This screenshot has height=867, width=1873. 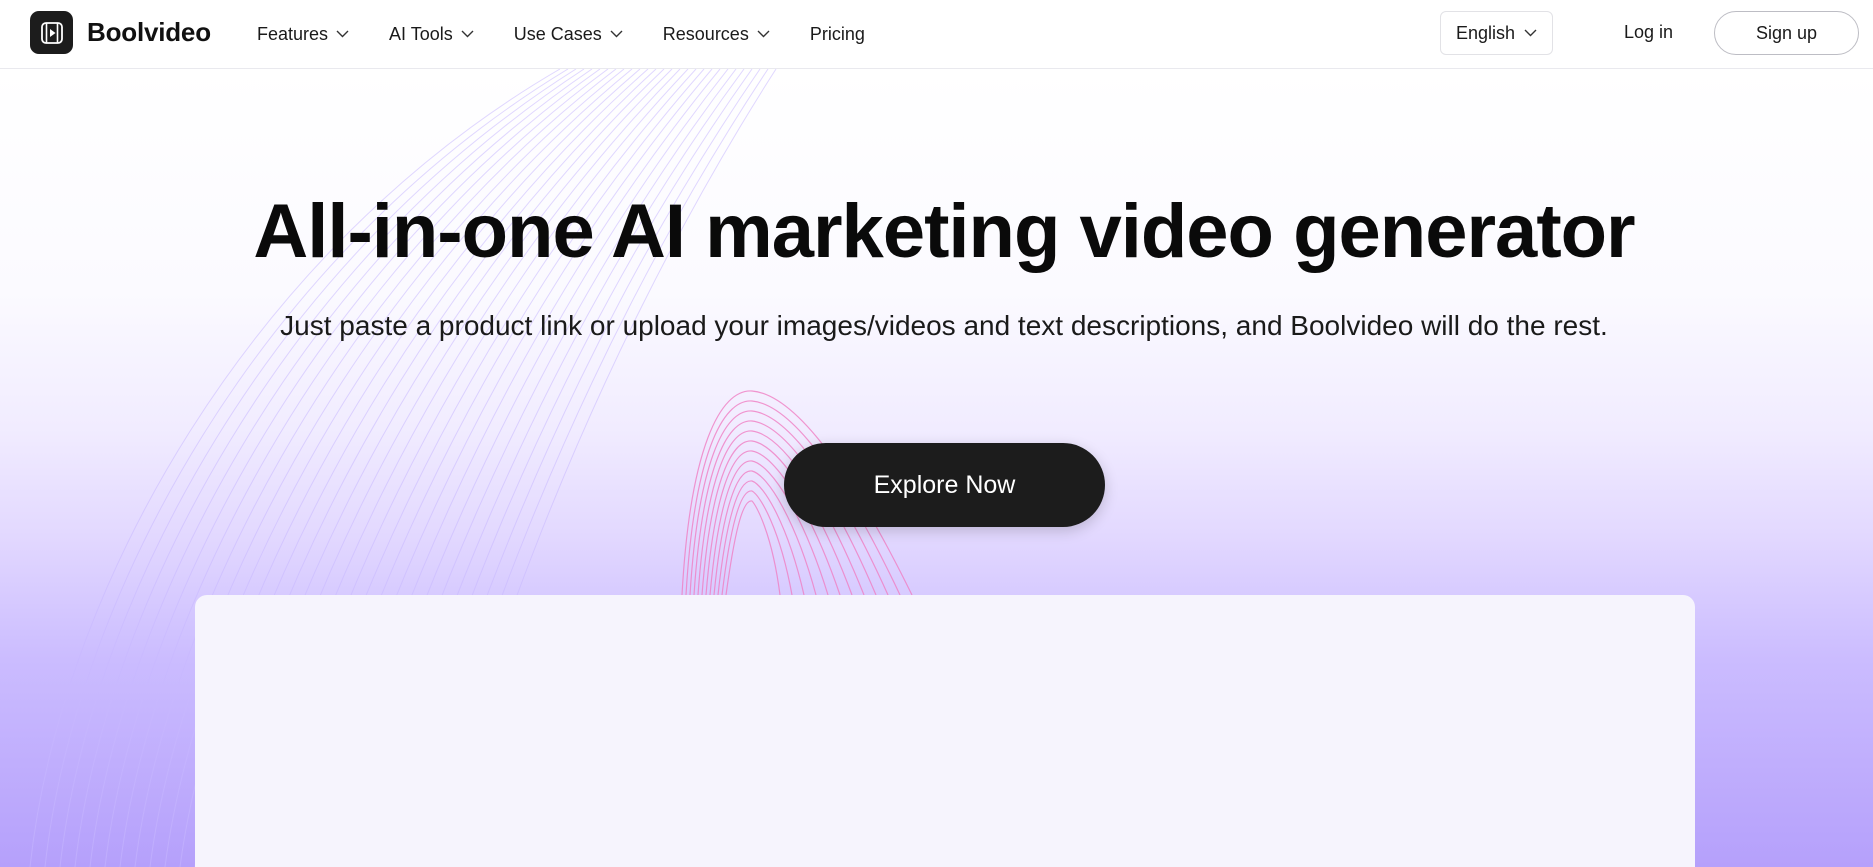 What do you see at coordinates (944, 485) in the screenshot?
I see `explore-now-button: Explore Now` at bounding box center [944, 485].